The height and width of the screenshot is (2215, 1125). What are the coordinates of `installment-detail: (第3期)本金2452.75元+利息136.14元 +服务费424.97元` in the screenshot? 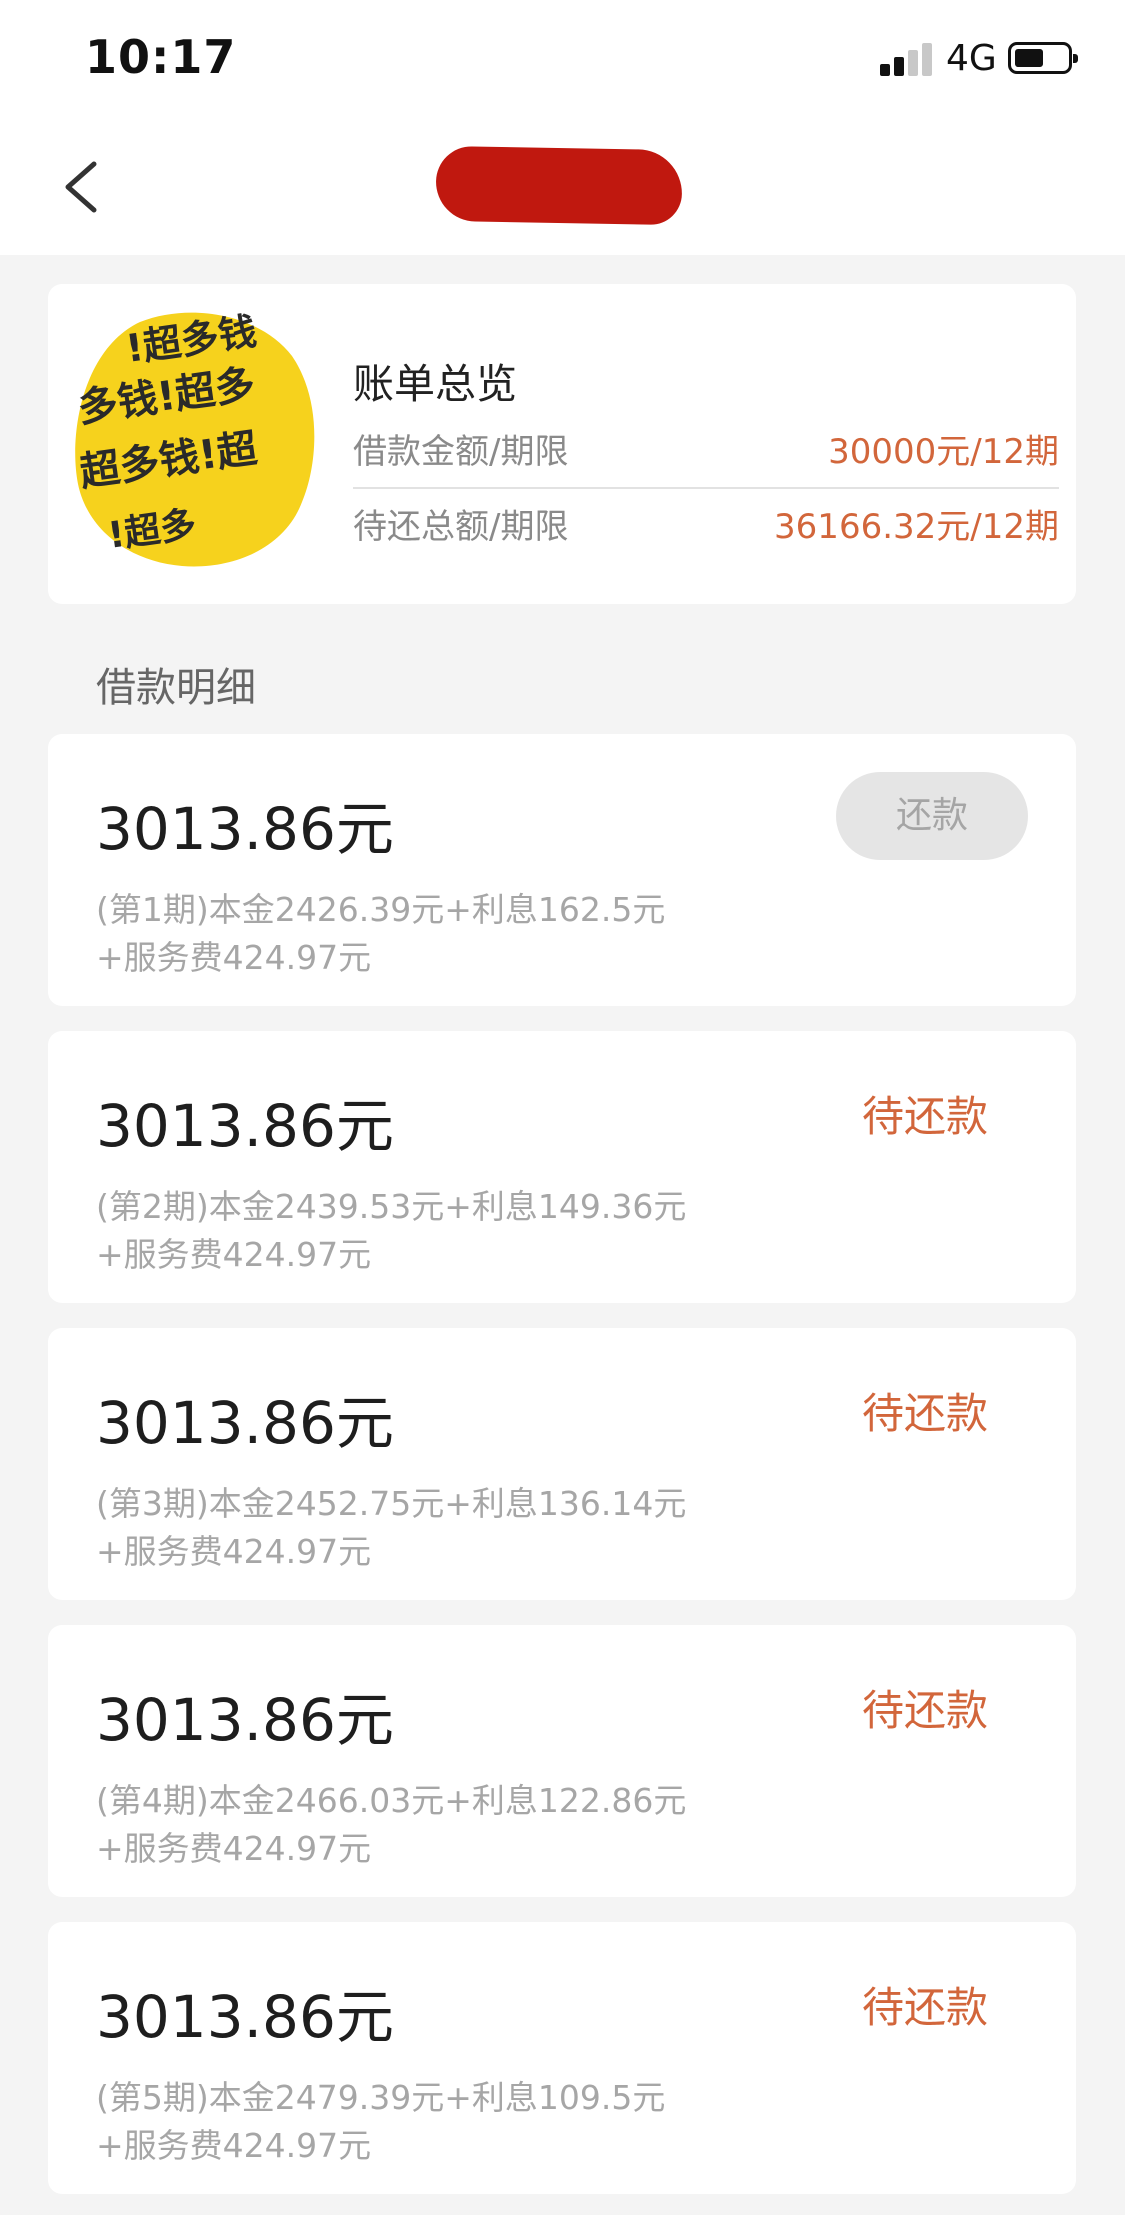 It's located at (476, 1528).